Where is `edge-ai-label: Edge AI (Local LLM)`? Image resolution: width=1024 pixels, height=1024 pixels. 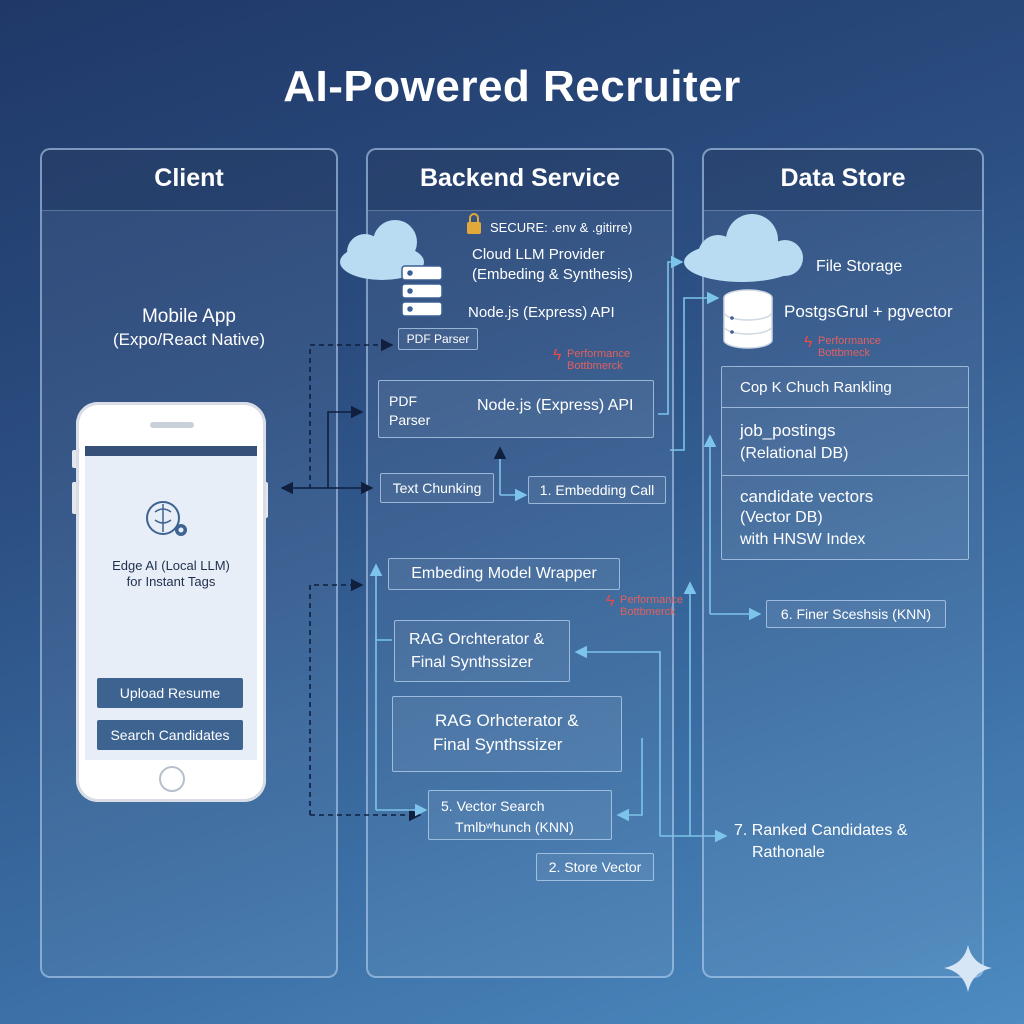
edge-ai-label: Edge AI (Local LLM) is located at coordinates (171, 565).